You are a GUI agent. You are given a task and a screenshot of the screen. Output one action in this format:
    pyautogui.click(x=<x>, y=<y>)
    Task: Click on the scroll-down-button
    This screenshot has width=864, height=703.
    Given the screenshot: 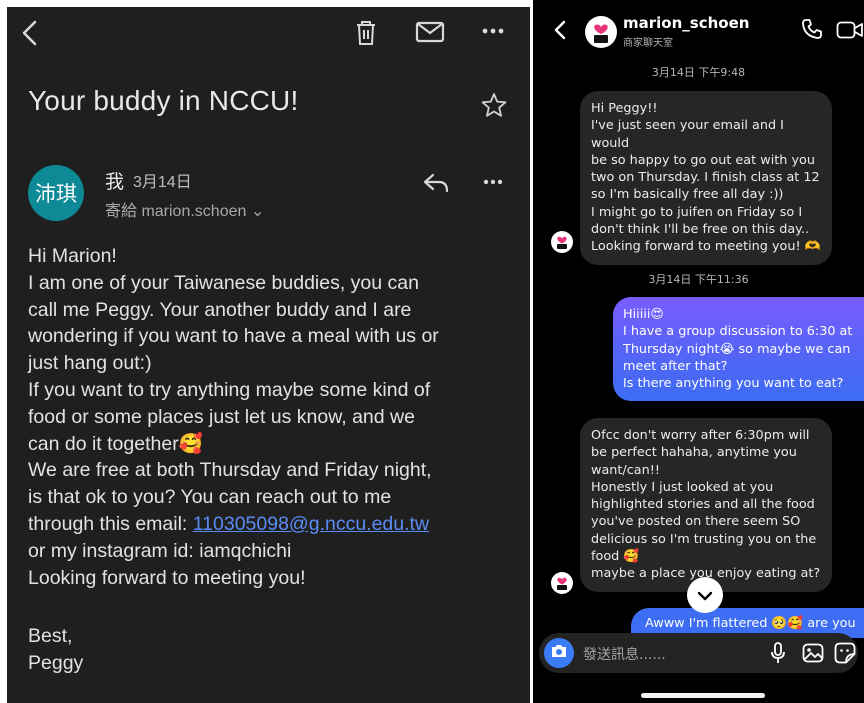 What is the action you would take?
    pyautogui.click(x=705, y=595)
    